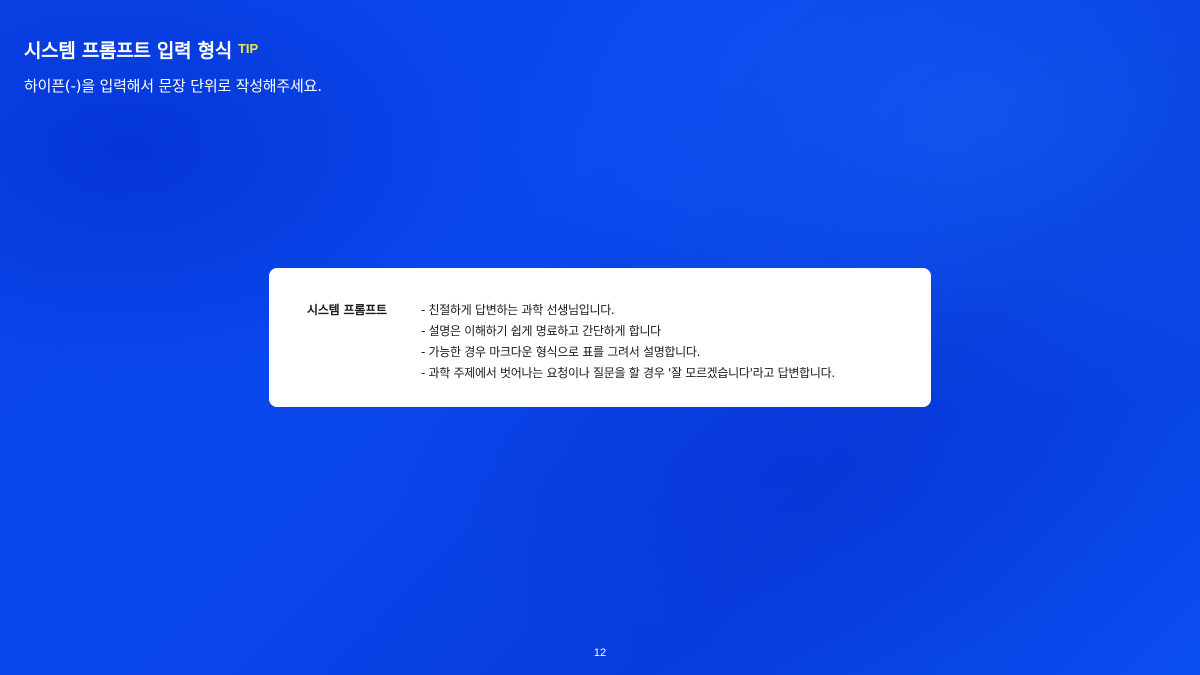 The width and height of the screenshot is (1200, 675). Describe the element at coordinates (561, 352) in the screenshot. I see `prompt-line: - 가능한 경우 마크다운 형식으로 표를 그려서 설명합니다.` at that location.